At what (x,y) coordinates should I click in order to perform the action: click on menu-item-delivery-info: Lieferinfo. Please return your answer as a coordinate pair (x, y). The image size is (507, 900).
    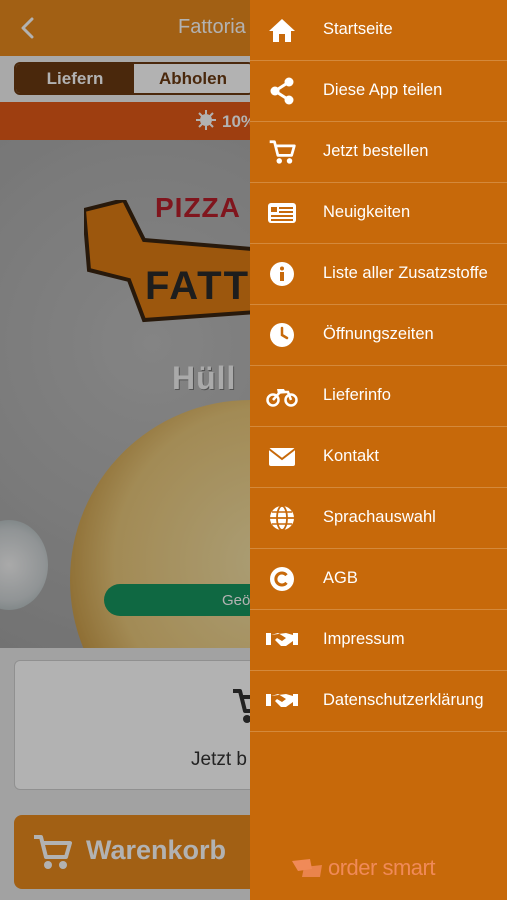
    Looking at the image, I should click on (378, 396).